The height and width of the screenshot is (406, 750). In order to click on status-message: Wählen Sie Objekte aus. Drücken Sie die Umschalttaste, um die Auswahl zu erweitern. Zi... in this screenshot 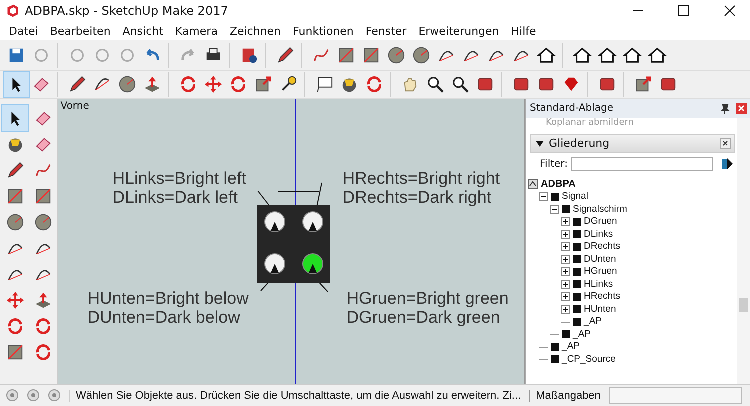, I will do `click(295, 396)`.